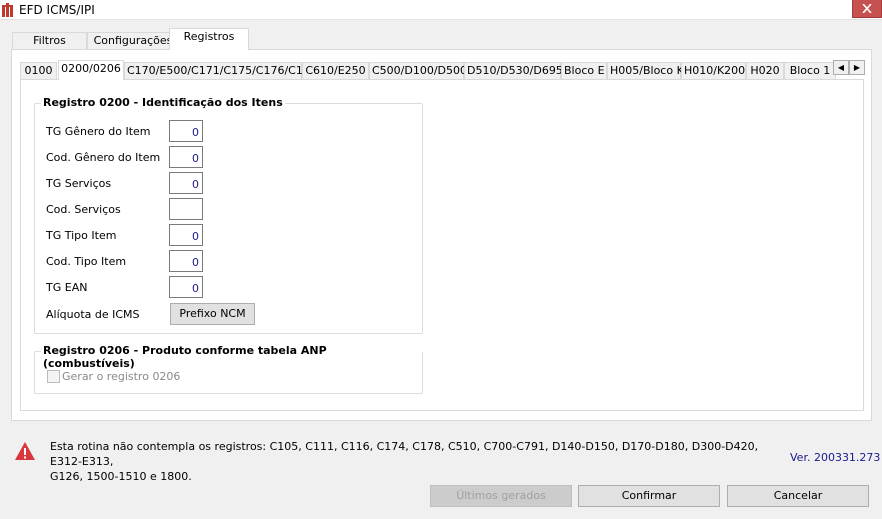 The image size is (882, 519). What do you see at coordinates (57, 10) in the screenshot?
I see `window-title: EFD ICMS/IPI` at bounding box center [57, 10].